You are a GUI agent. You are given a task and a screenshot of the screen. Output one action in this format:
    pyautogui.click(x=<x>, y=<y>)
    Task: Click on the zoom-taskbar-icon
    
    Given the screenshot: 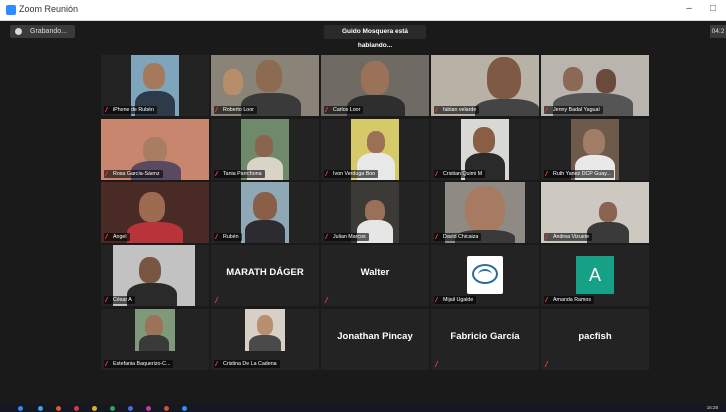 What is the action you would take?
    pyautogui.click(x=184, y=408)
    